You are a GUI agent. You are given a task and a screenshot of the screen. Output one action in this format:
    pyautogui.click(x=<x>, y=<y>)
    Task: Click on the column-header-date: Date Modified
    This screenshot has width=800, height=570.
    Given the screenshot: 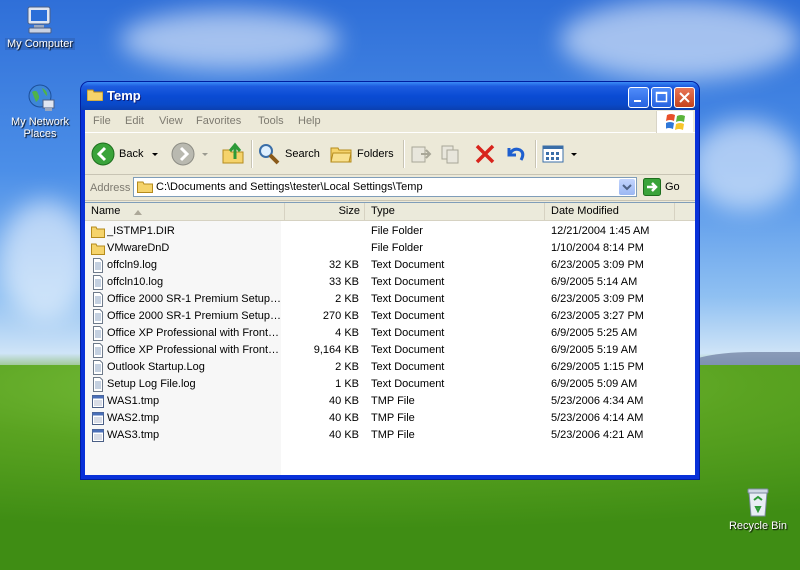 What is the action you would take?
    pyautogui.click(x=610, y=211)
    